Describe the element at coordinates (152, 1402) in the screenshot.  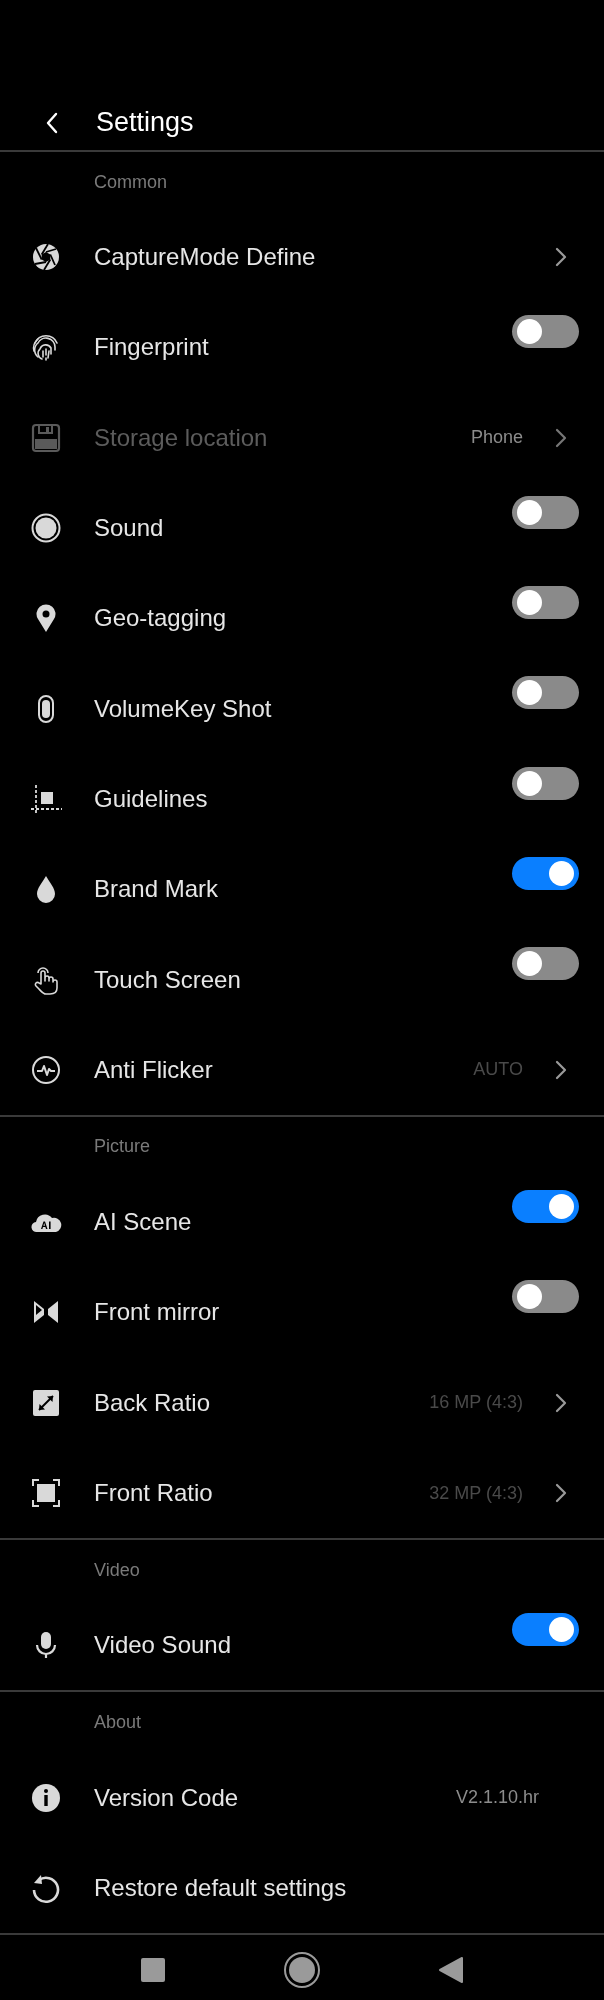
I see `setting-label: Back Ratio` at that location.